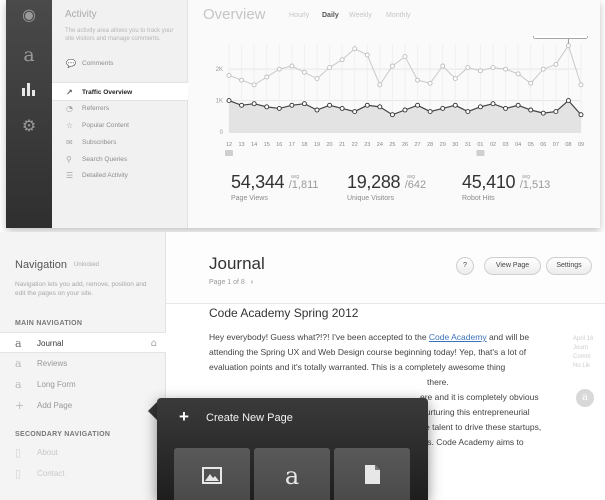  I want to click on activity-title: Activity, so click(81, 14).